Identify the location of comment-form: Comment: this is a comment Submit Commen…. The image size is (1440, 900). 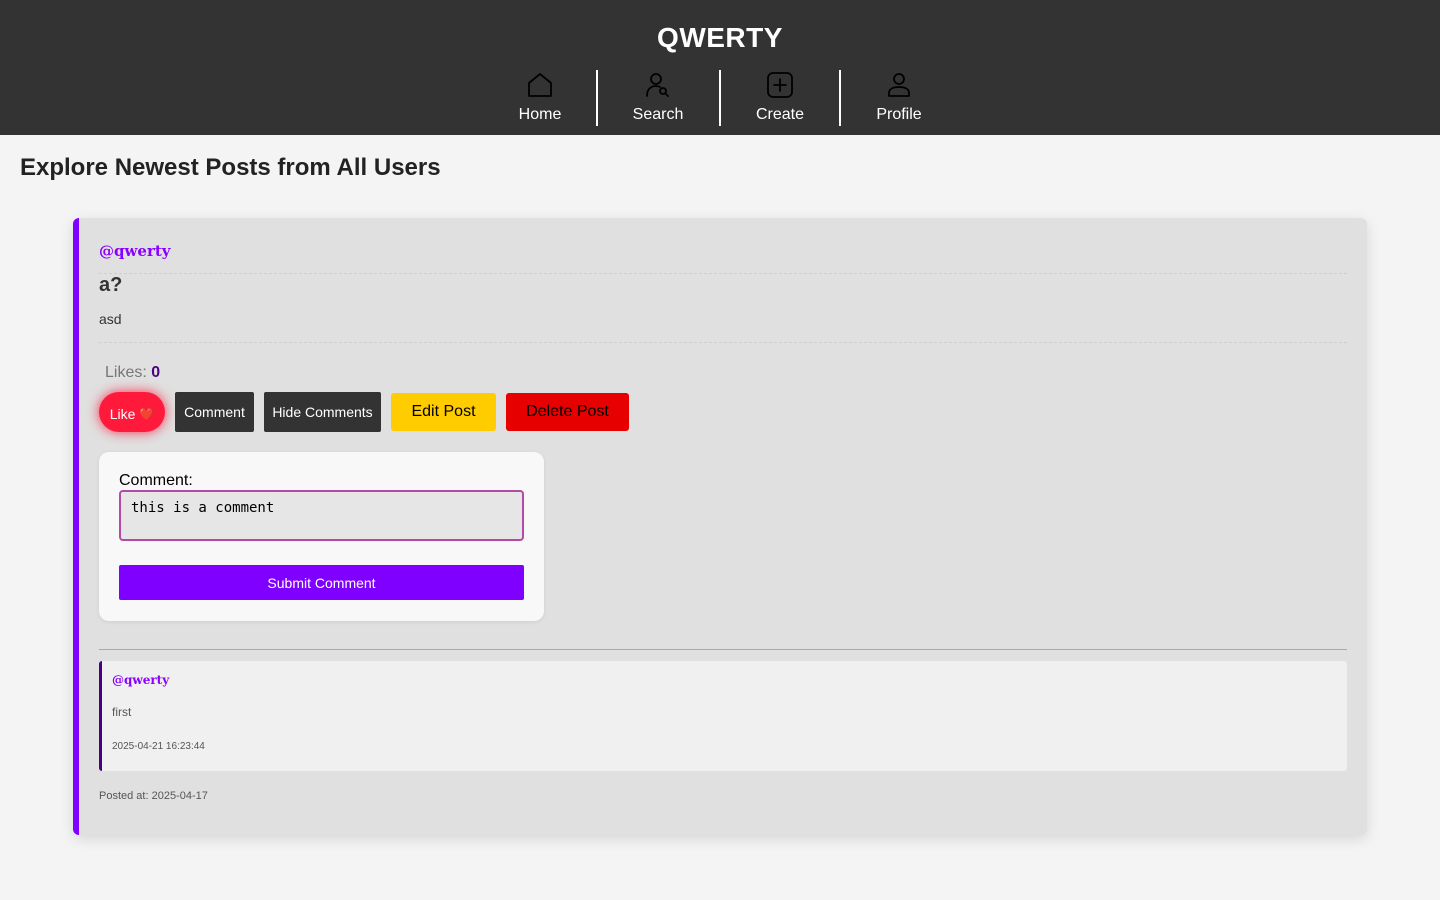
(321, 536).